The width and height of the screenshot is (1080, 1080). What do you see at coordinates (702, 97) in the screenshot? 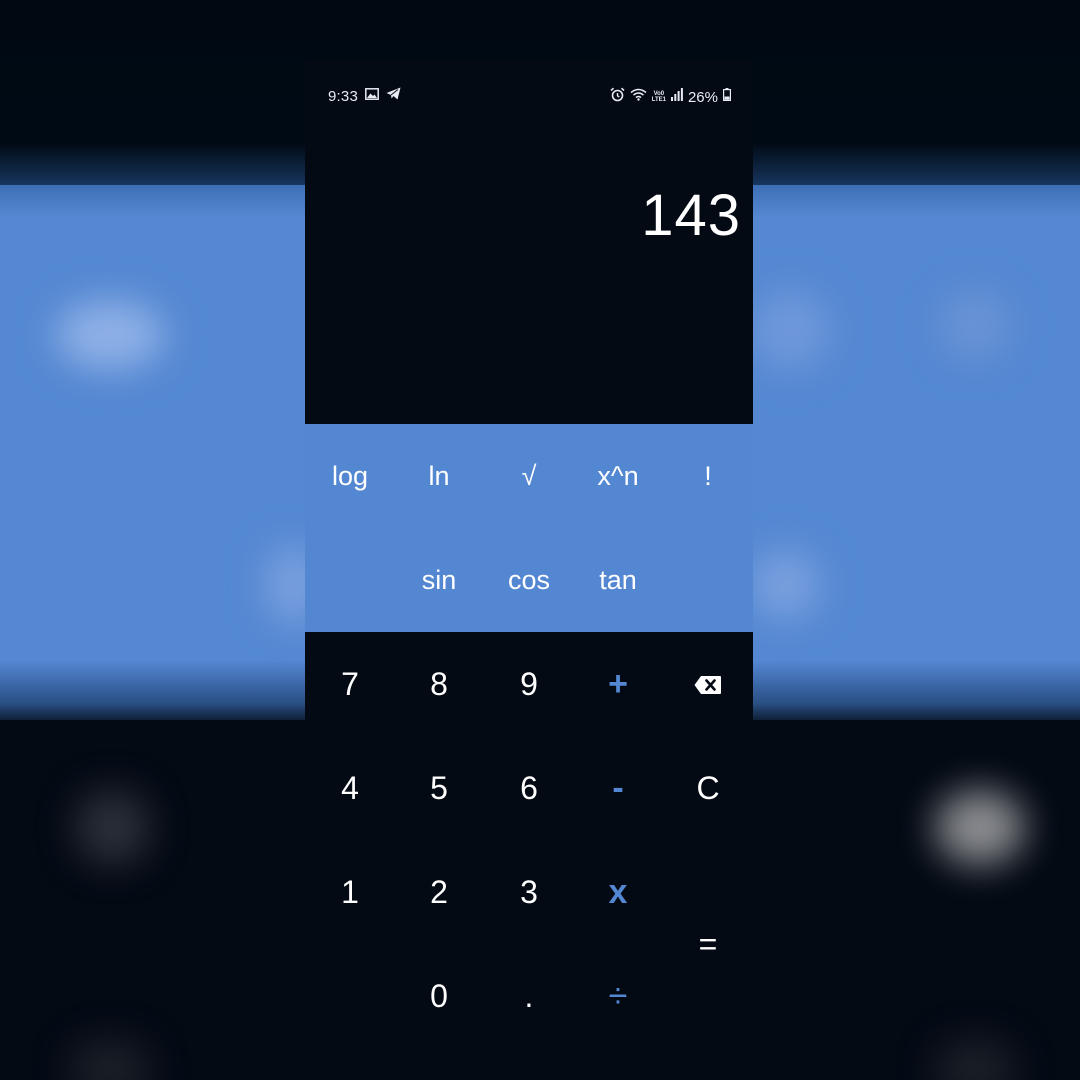
I see `battery-percent: 26%` at bounding box center [702, 97].